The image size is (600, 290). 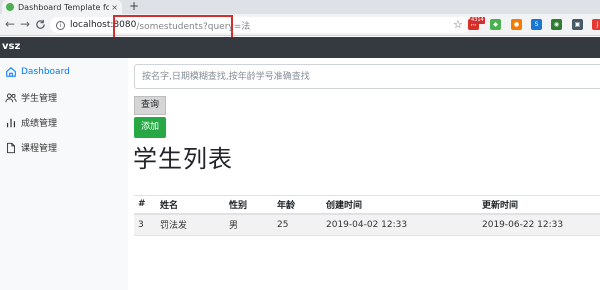 What do you see at coordinates (45, 72) in the screenshot?
I see `sidebar-item-label: Dashboard` at bounding box center [45, 72].